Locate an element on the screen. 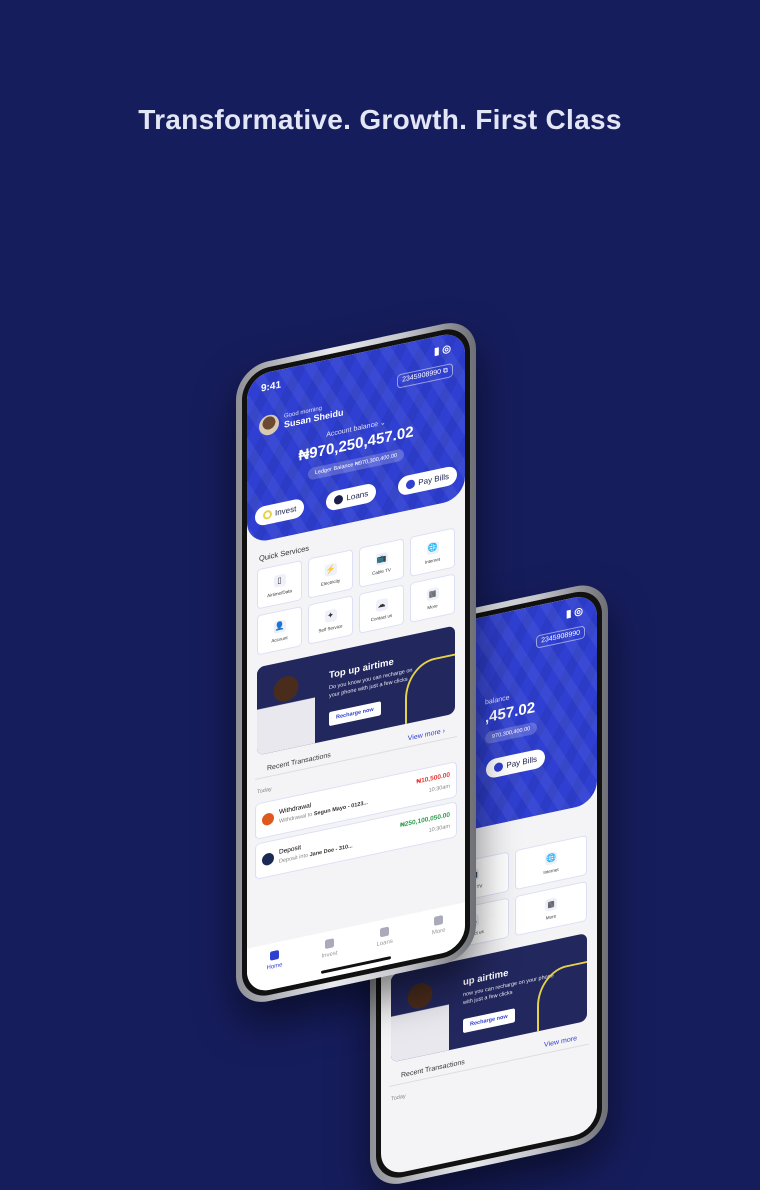 Image resolution: width=760 pixels, height=1190 pixels. service-electricity: ⚡ Electricity is located at coordinates (330, 574).